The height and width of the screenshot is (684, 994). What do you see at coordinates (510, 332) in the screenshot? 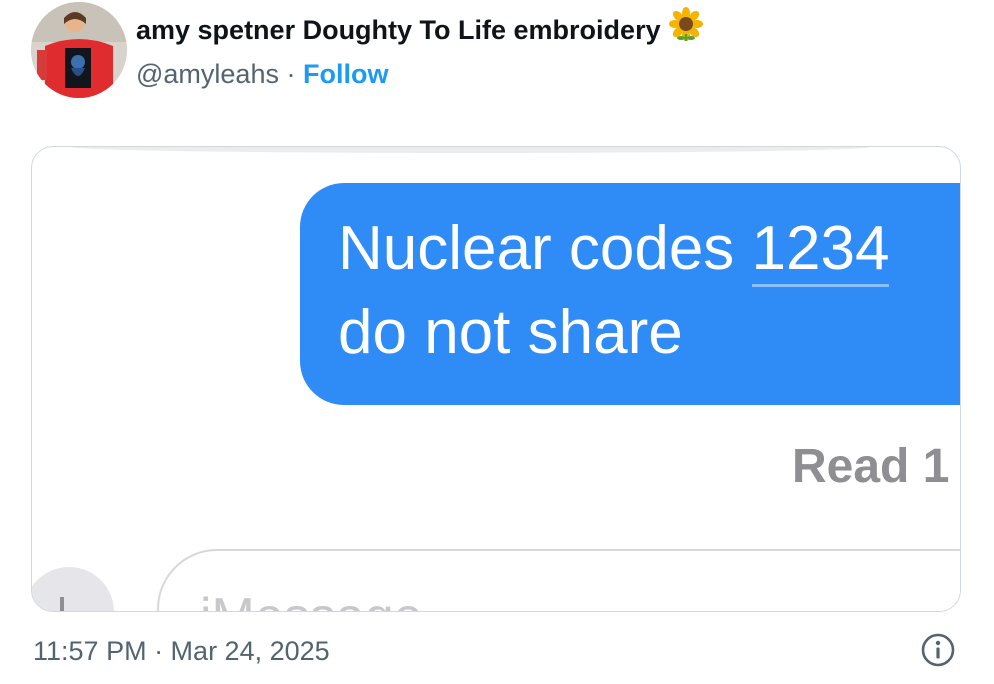
I see `message-line-2: do not share` at bounding box center [510, 332].